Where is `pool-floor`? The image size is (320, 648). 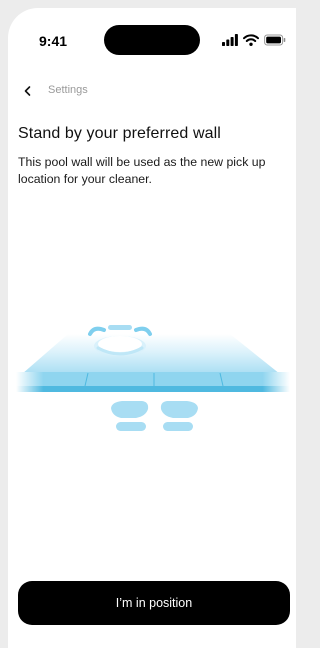 pool-floor is located at coordinates (151, 354).